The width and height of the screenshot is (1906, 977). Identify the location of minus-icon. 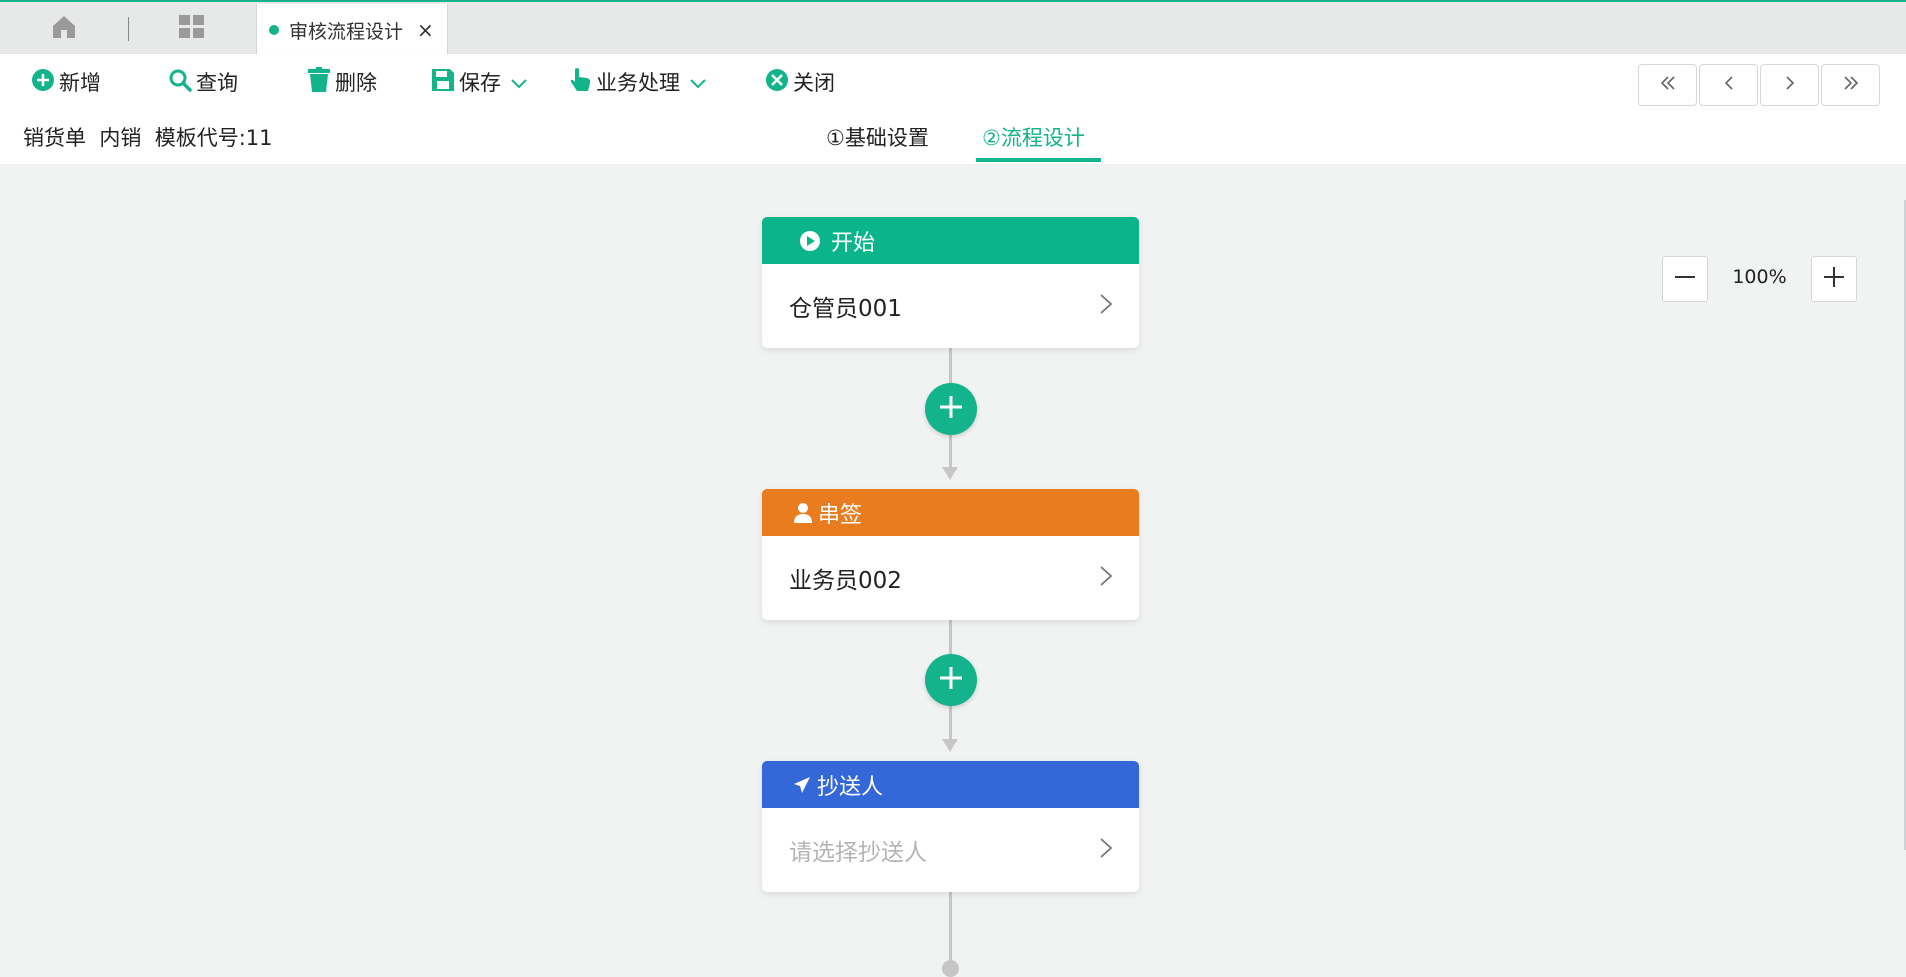
(1685, 279).